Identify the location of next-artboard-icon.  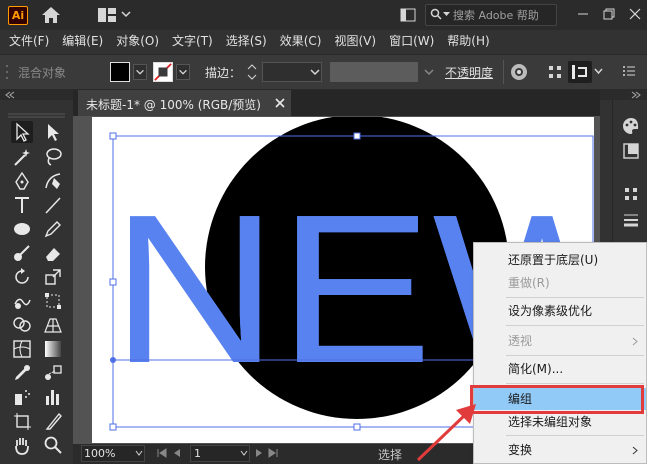
(259, 453).